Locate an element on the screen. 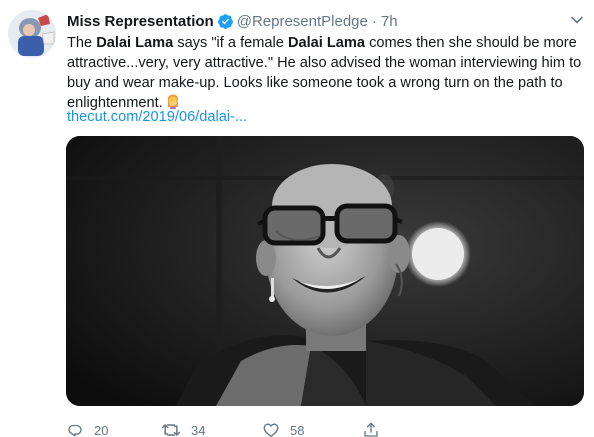  more-options-chevron-down-icon is located at coordinates (577, 20).